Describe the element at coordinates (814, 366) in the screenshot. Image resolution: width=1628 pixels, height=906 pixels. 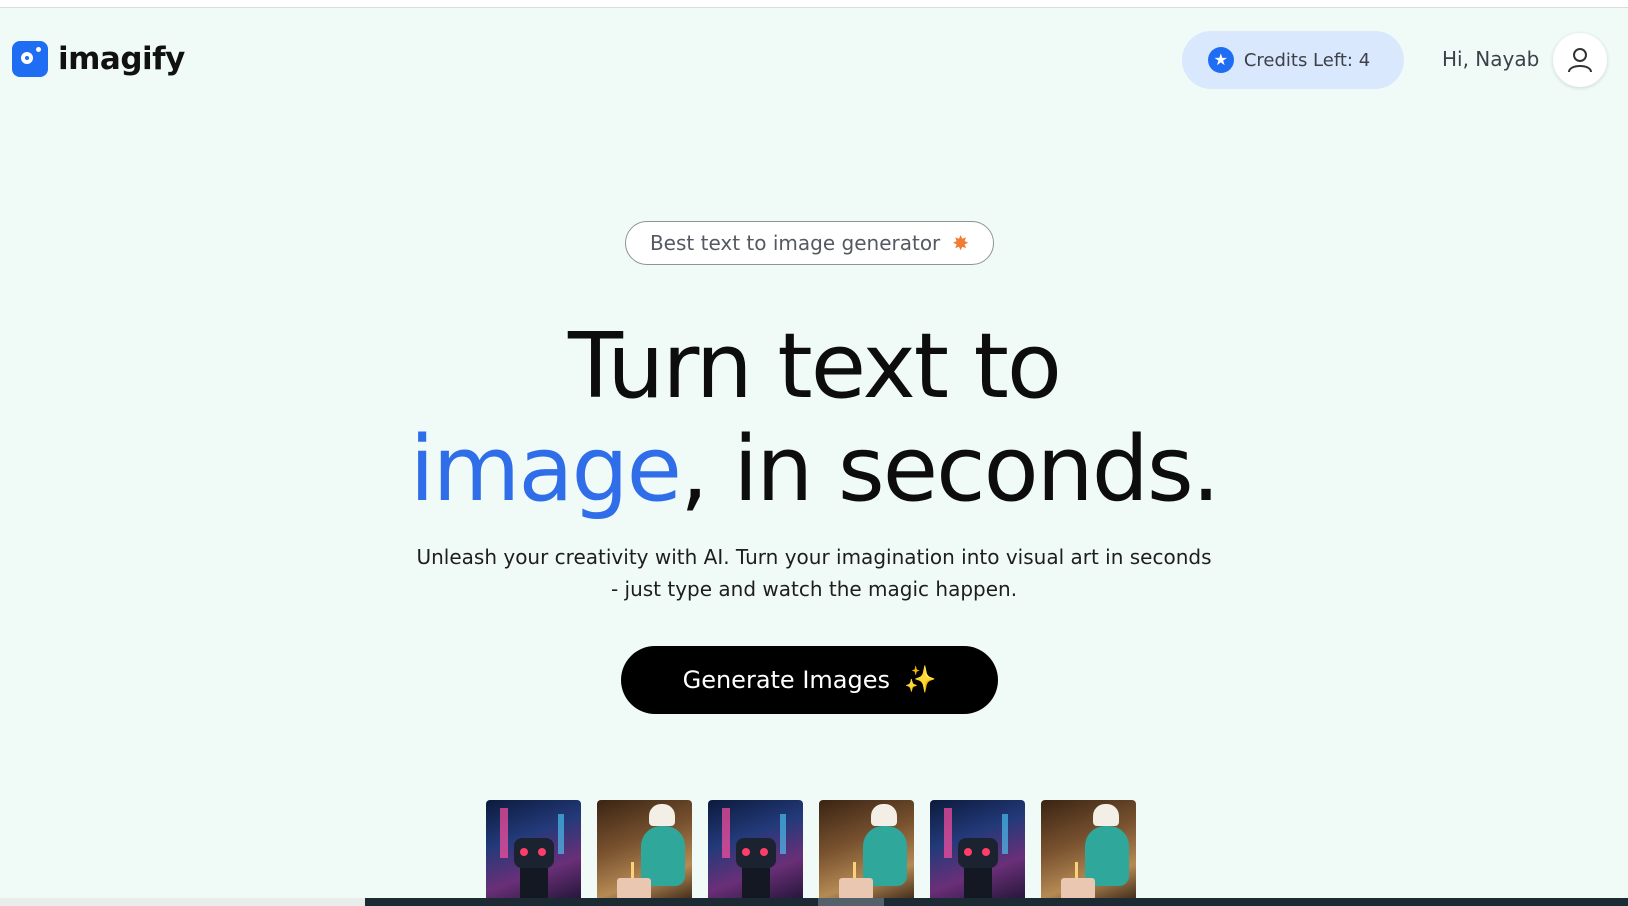
I see `headline-line-1: Turn text to` at that location.